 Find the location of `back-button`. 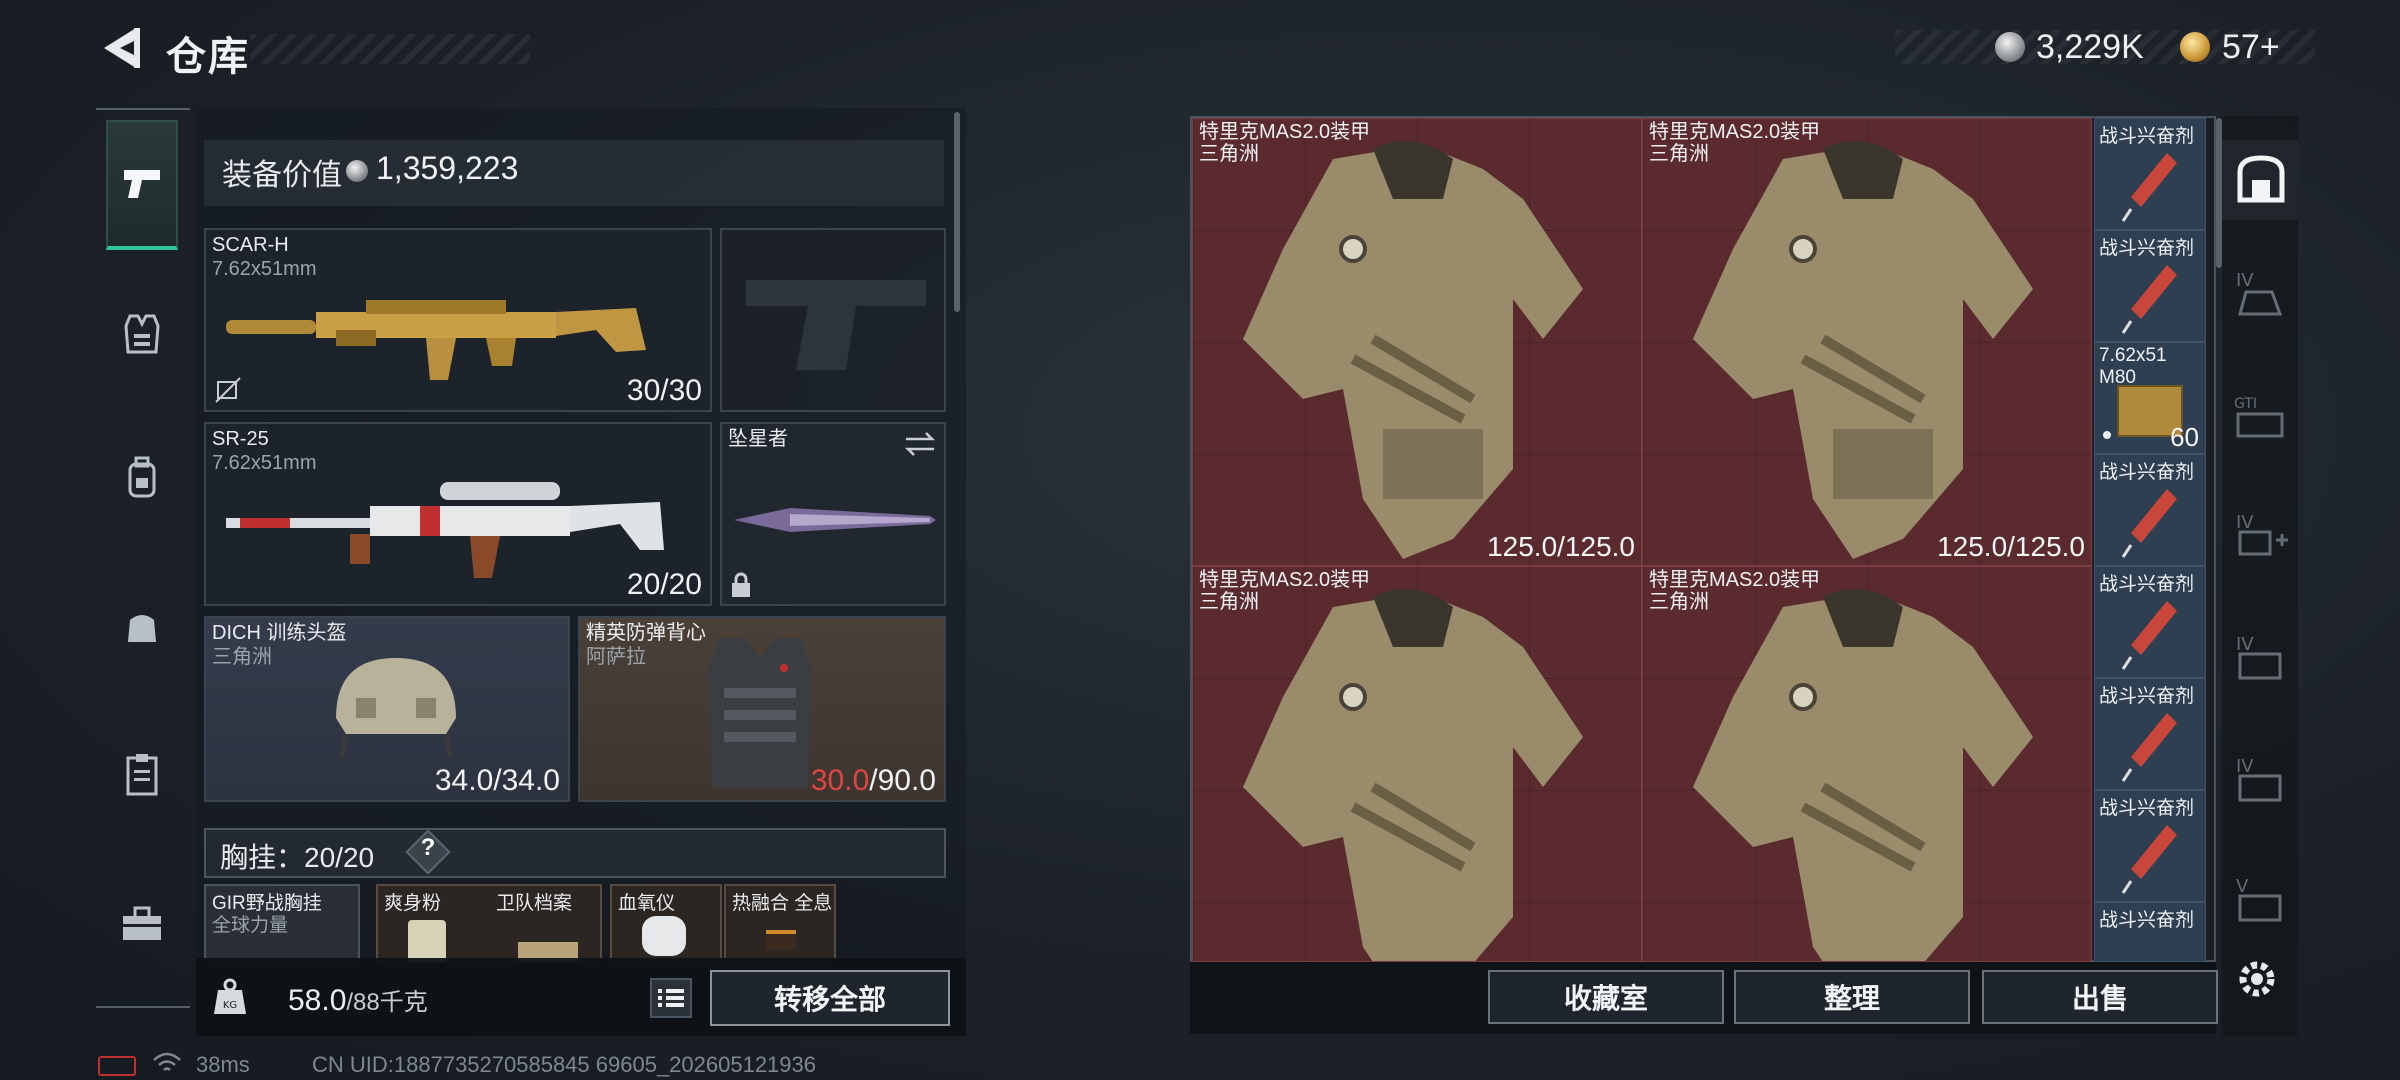

back-button is located at coordinates (120, 48).